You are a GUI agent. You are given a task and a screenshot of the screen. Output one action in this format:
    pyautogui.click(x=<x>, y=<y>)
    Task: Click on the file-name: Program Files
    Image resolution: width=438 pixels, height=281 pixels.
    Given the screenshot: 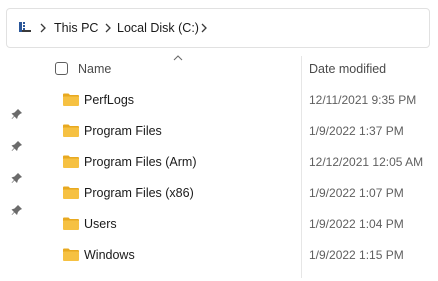 What is the action you would take?
    pyautogui.click(x=123, y=131)
    